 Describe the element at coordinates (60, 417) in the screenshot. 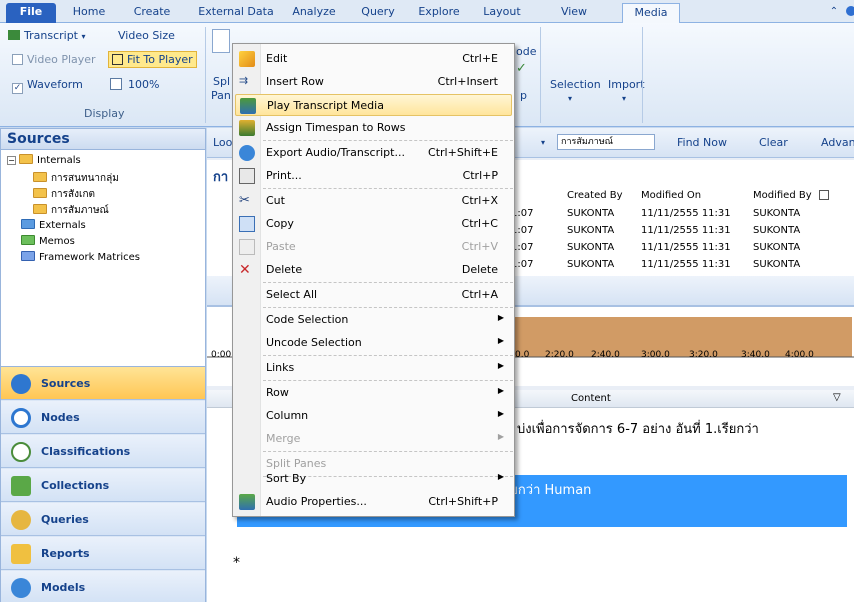

I see `nav-label: Nodes` at that location.